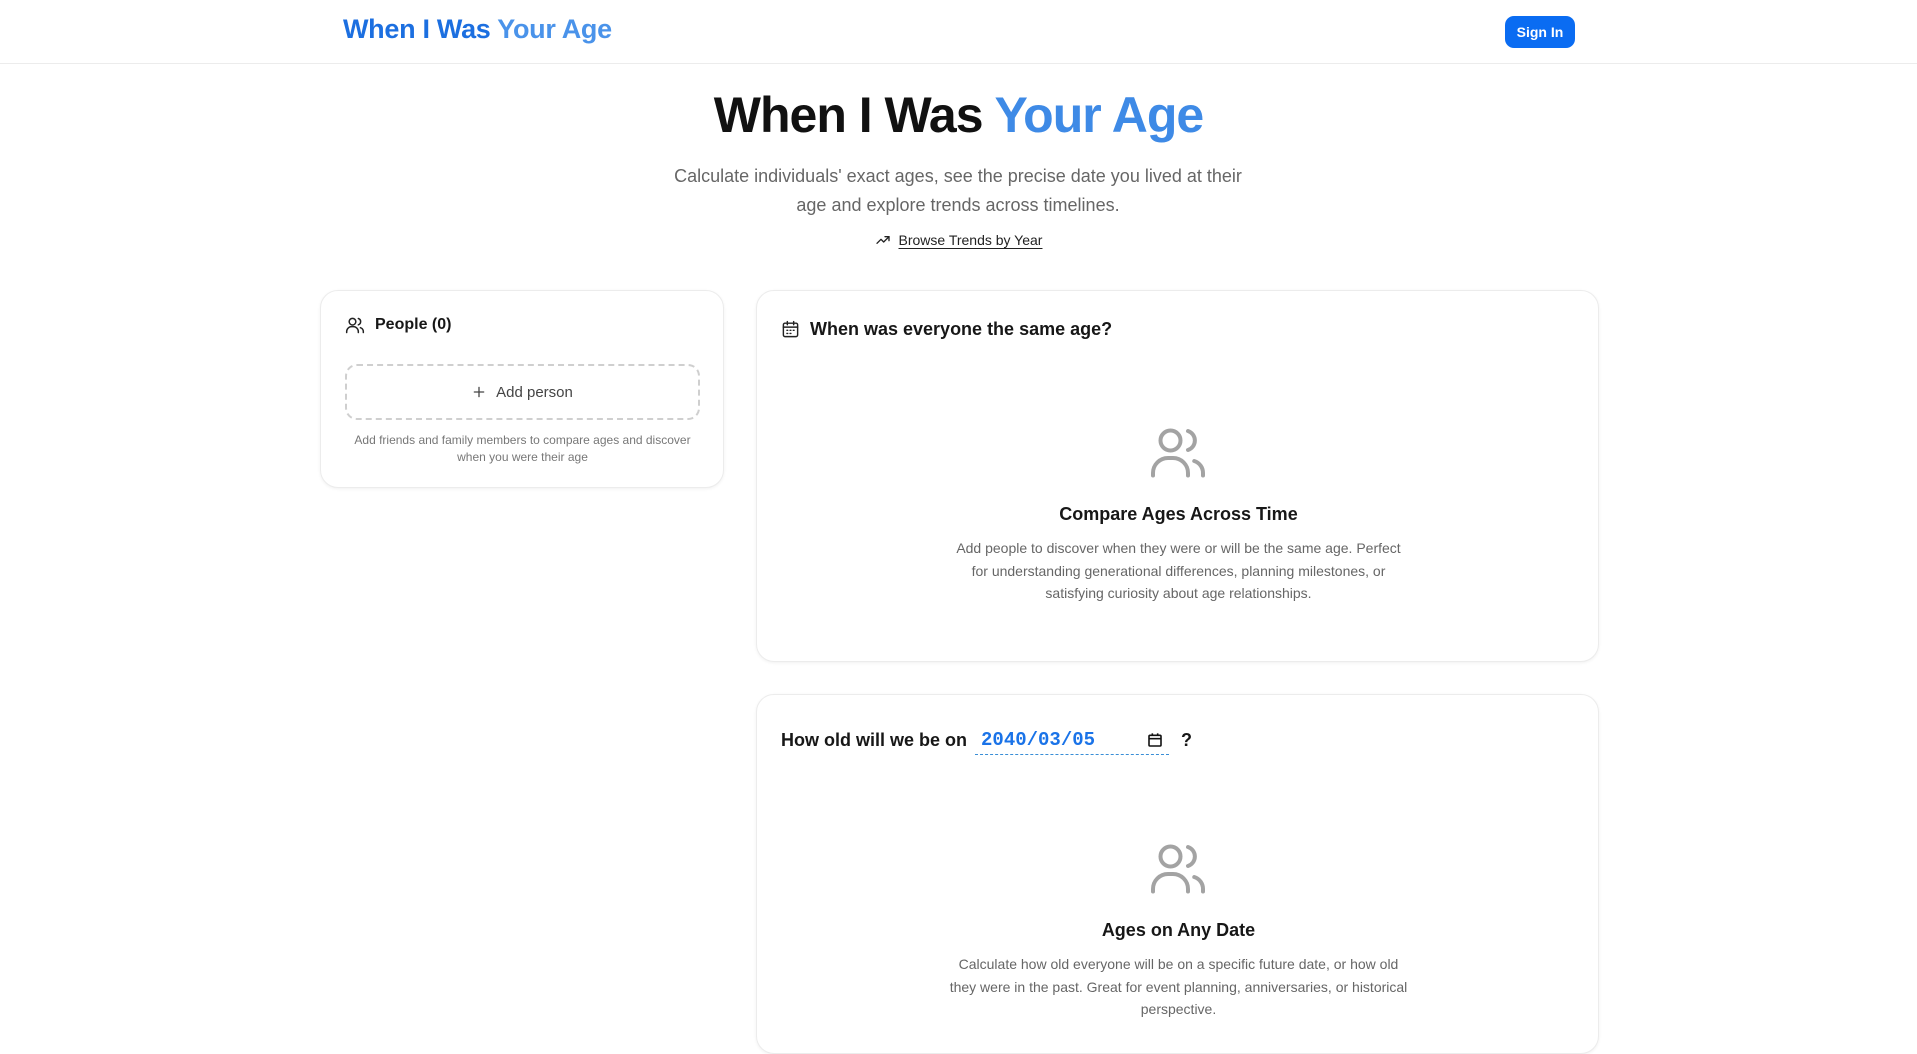  I want to click on browse-trends-label: Browse Trends by Year, so click(970, 240).